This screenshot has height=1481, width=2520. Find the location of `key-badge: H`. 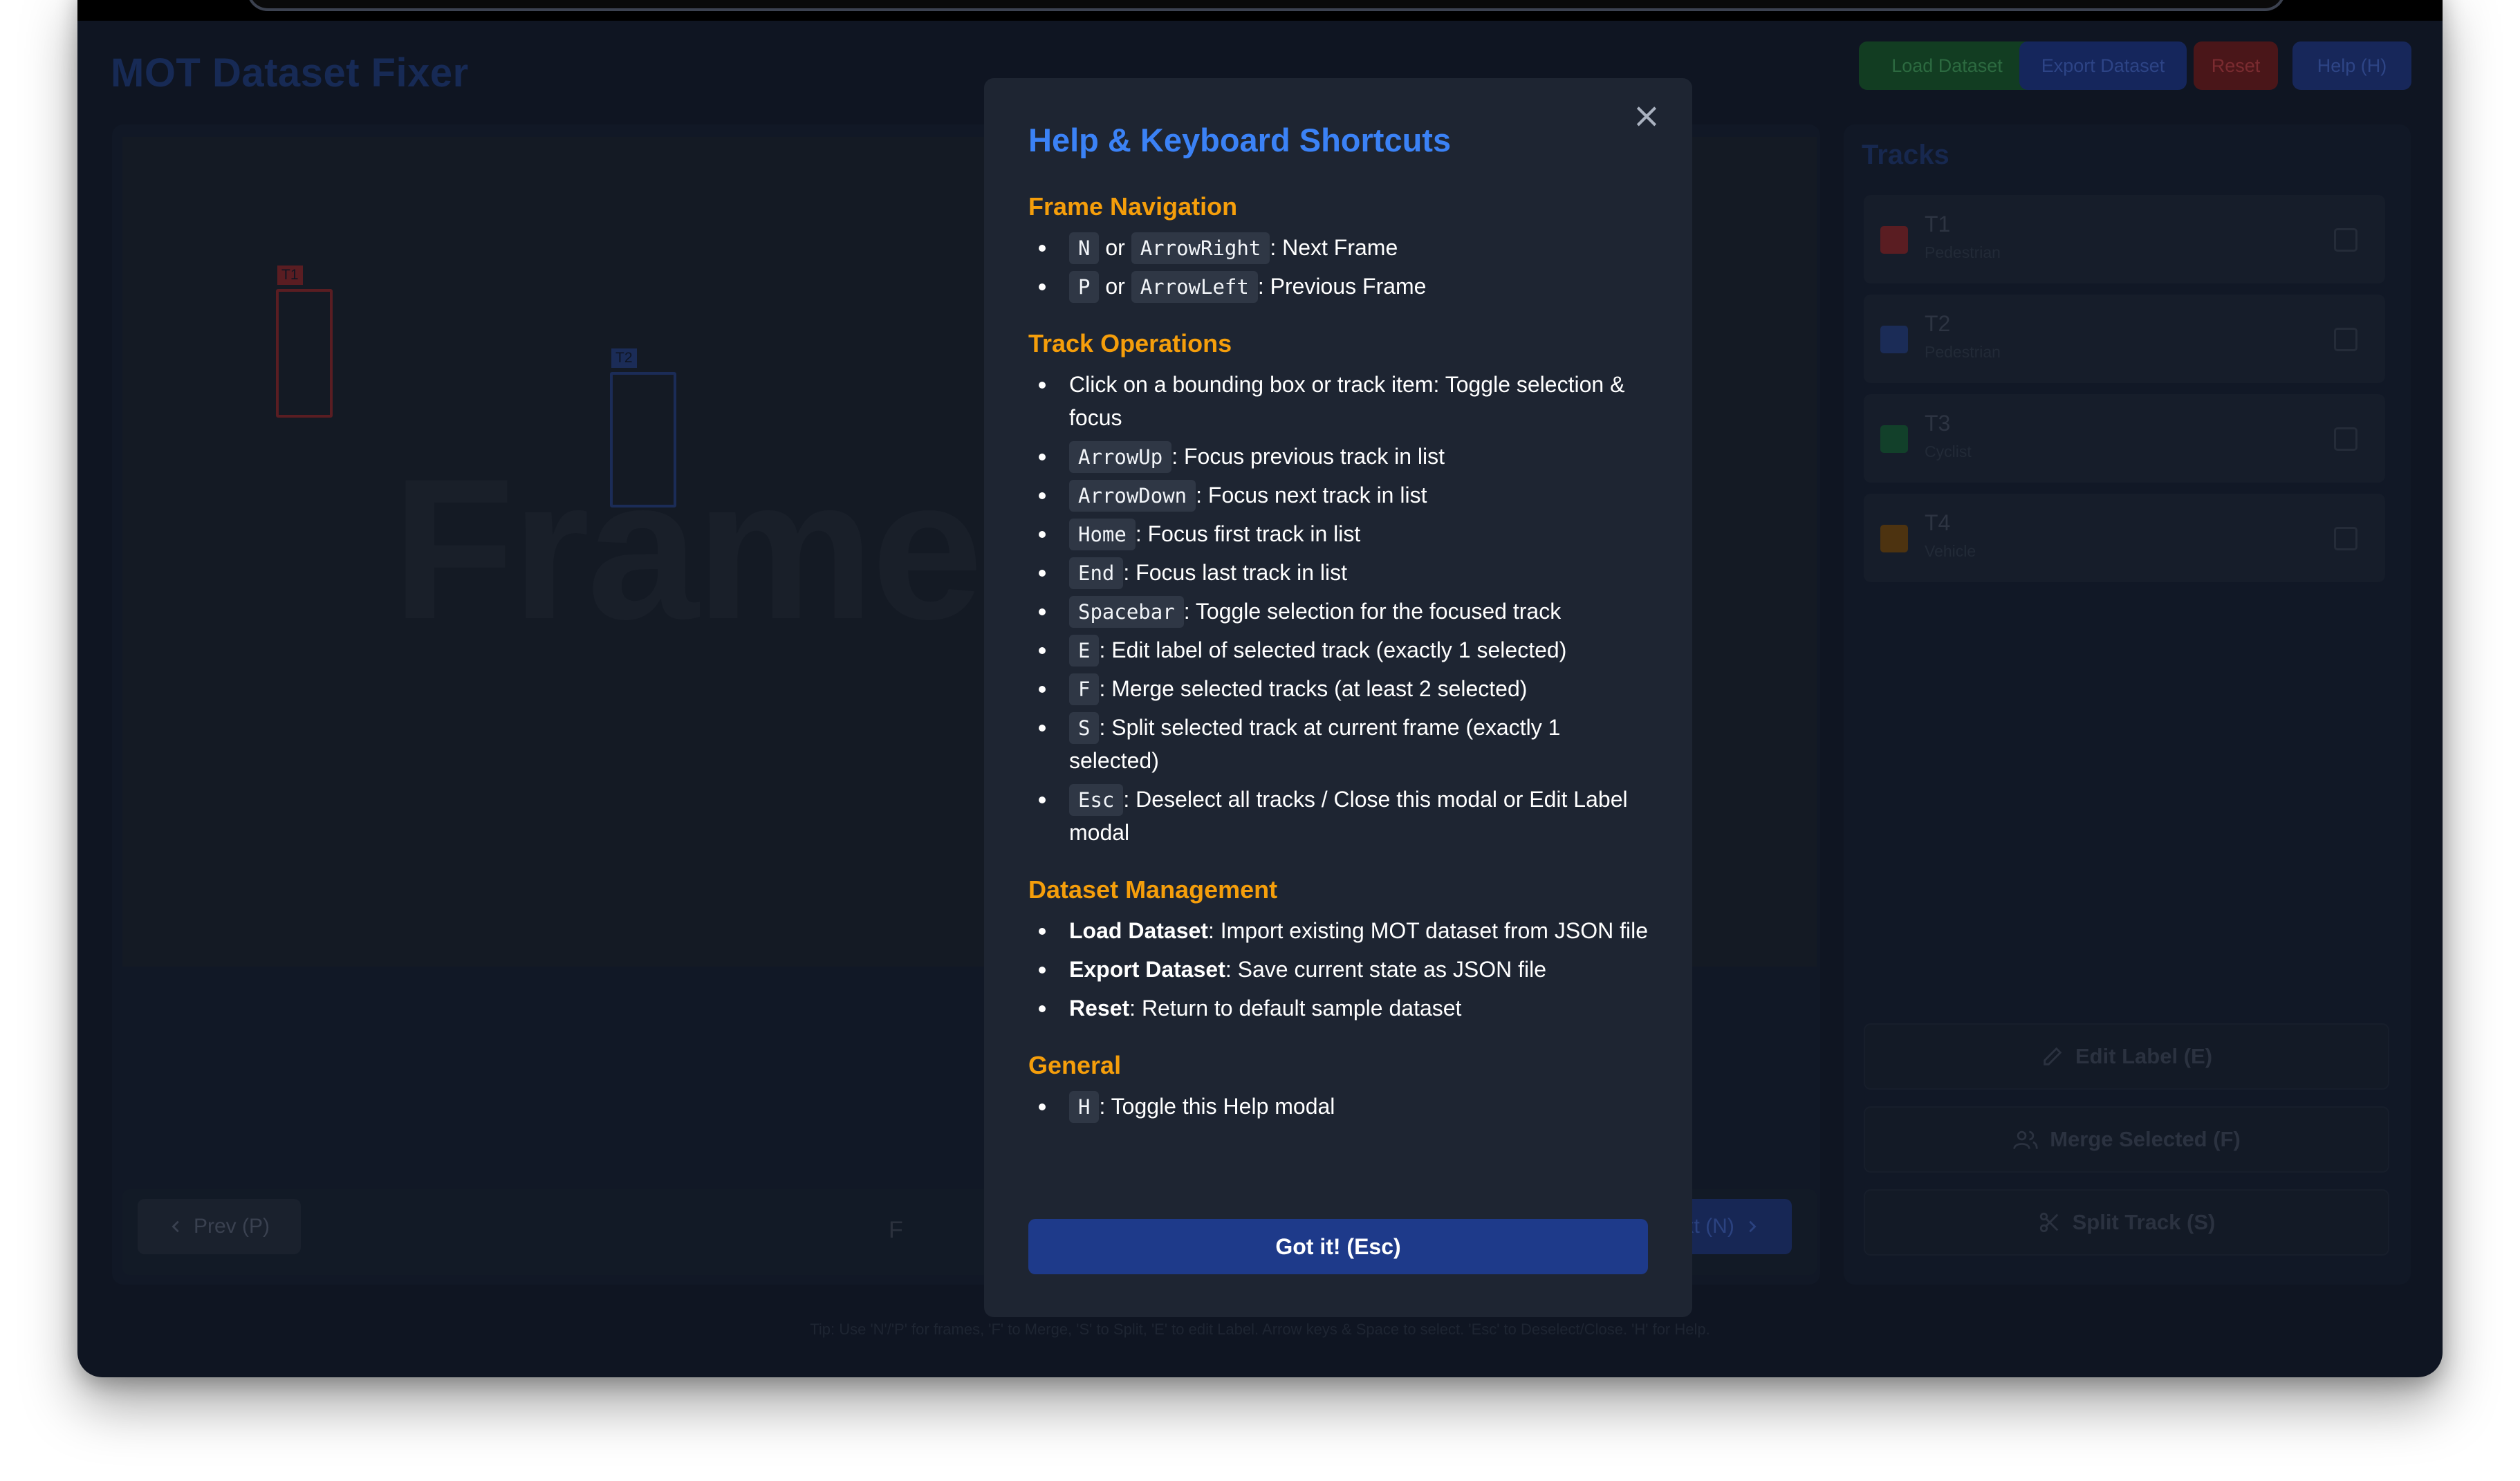

key-badge: H is located at coordinates (1084, 1107).